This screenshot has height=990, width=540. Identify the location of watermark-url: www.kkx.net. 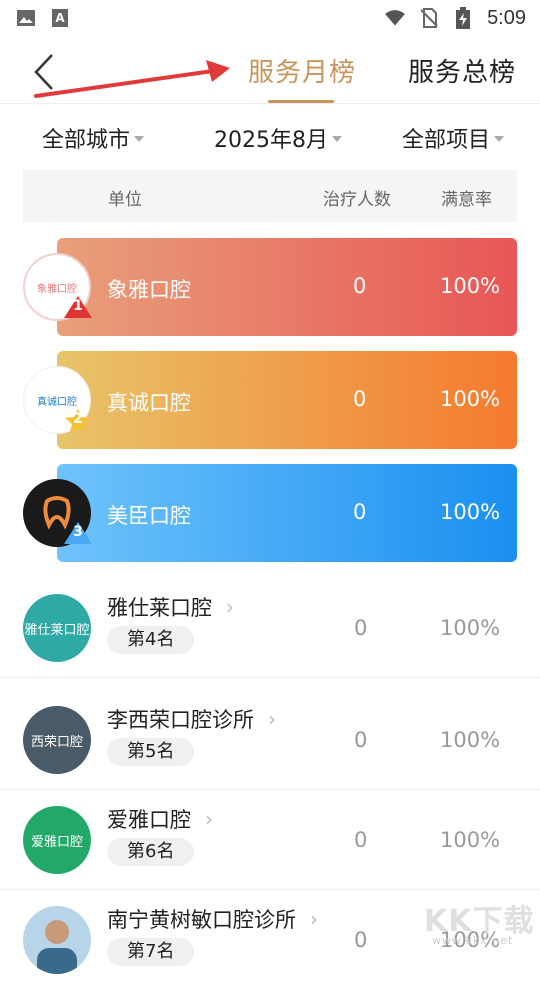
(473, 940).